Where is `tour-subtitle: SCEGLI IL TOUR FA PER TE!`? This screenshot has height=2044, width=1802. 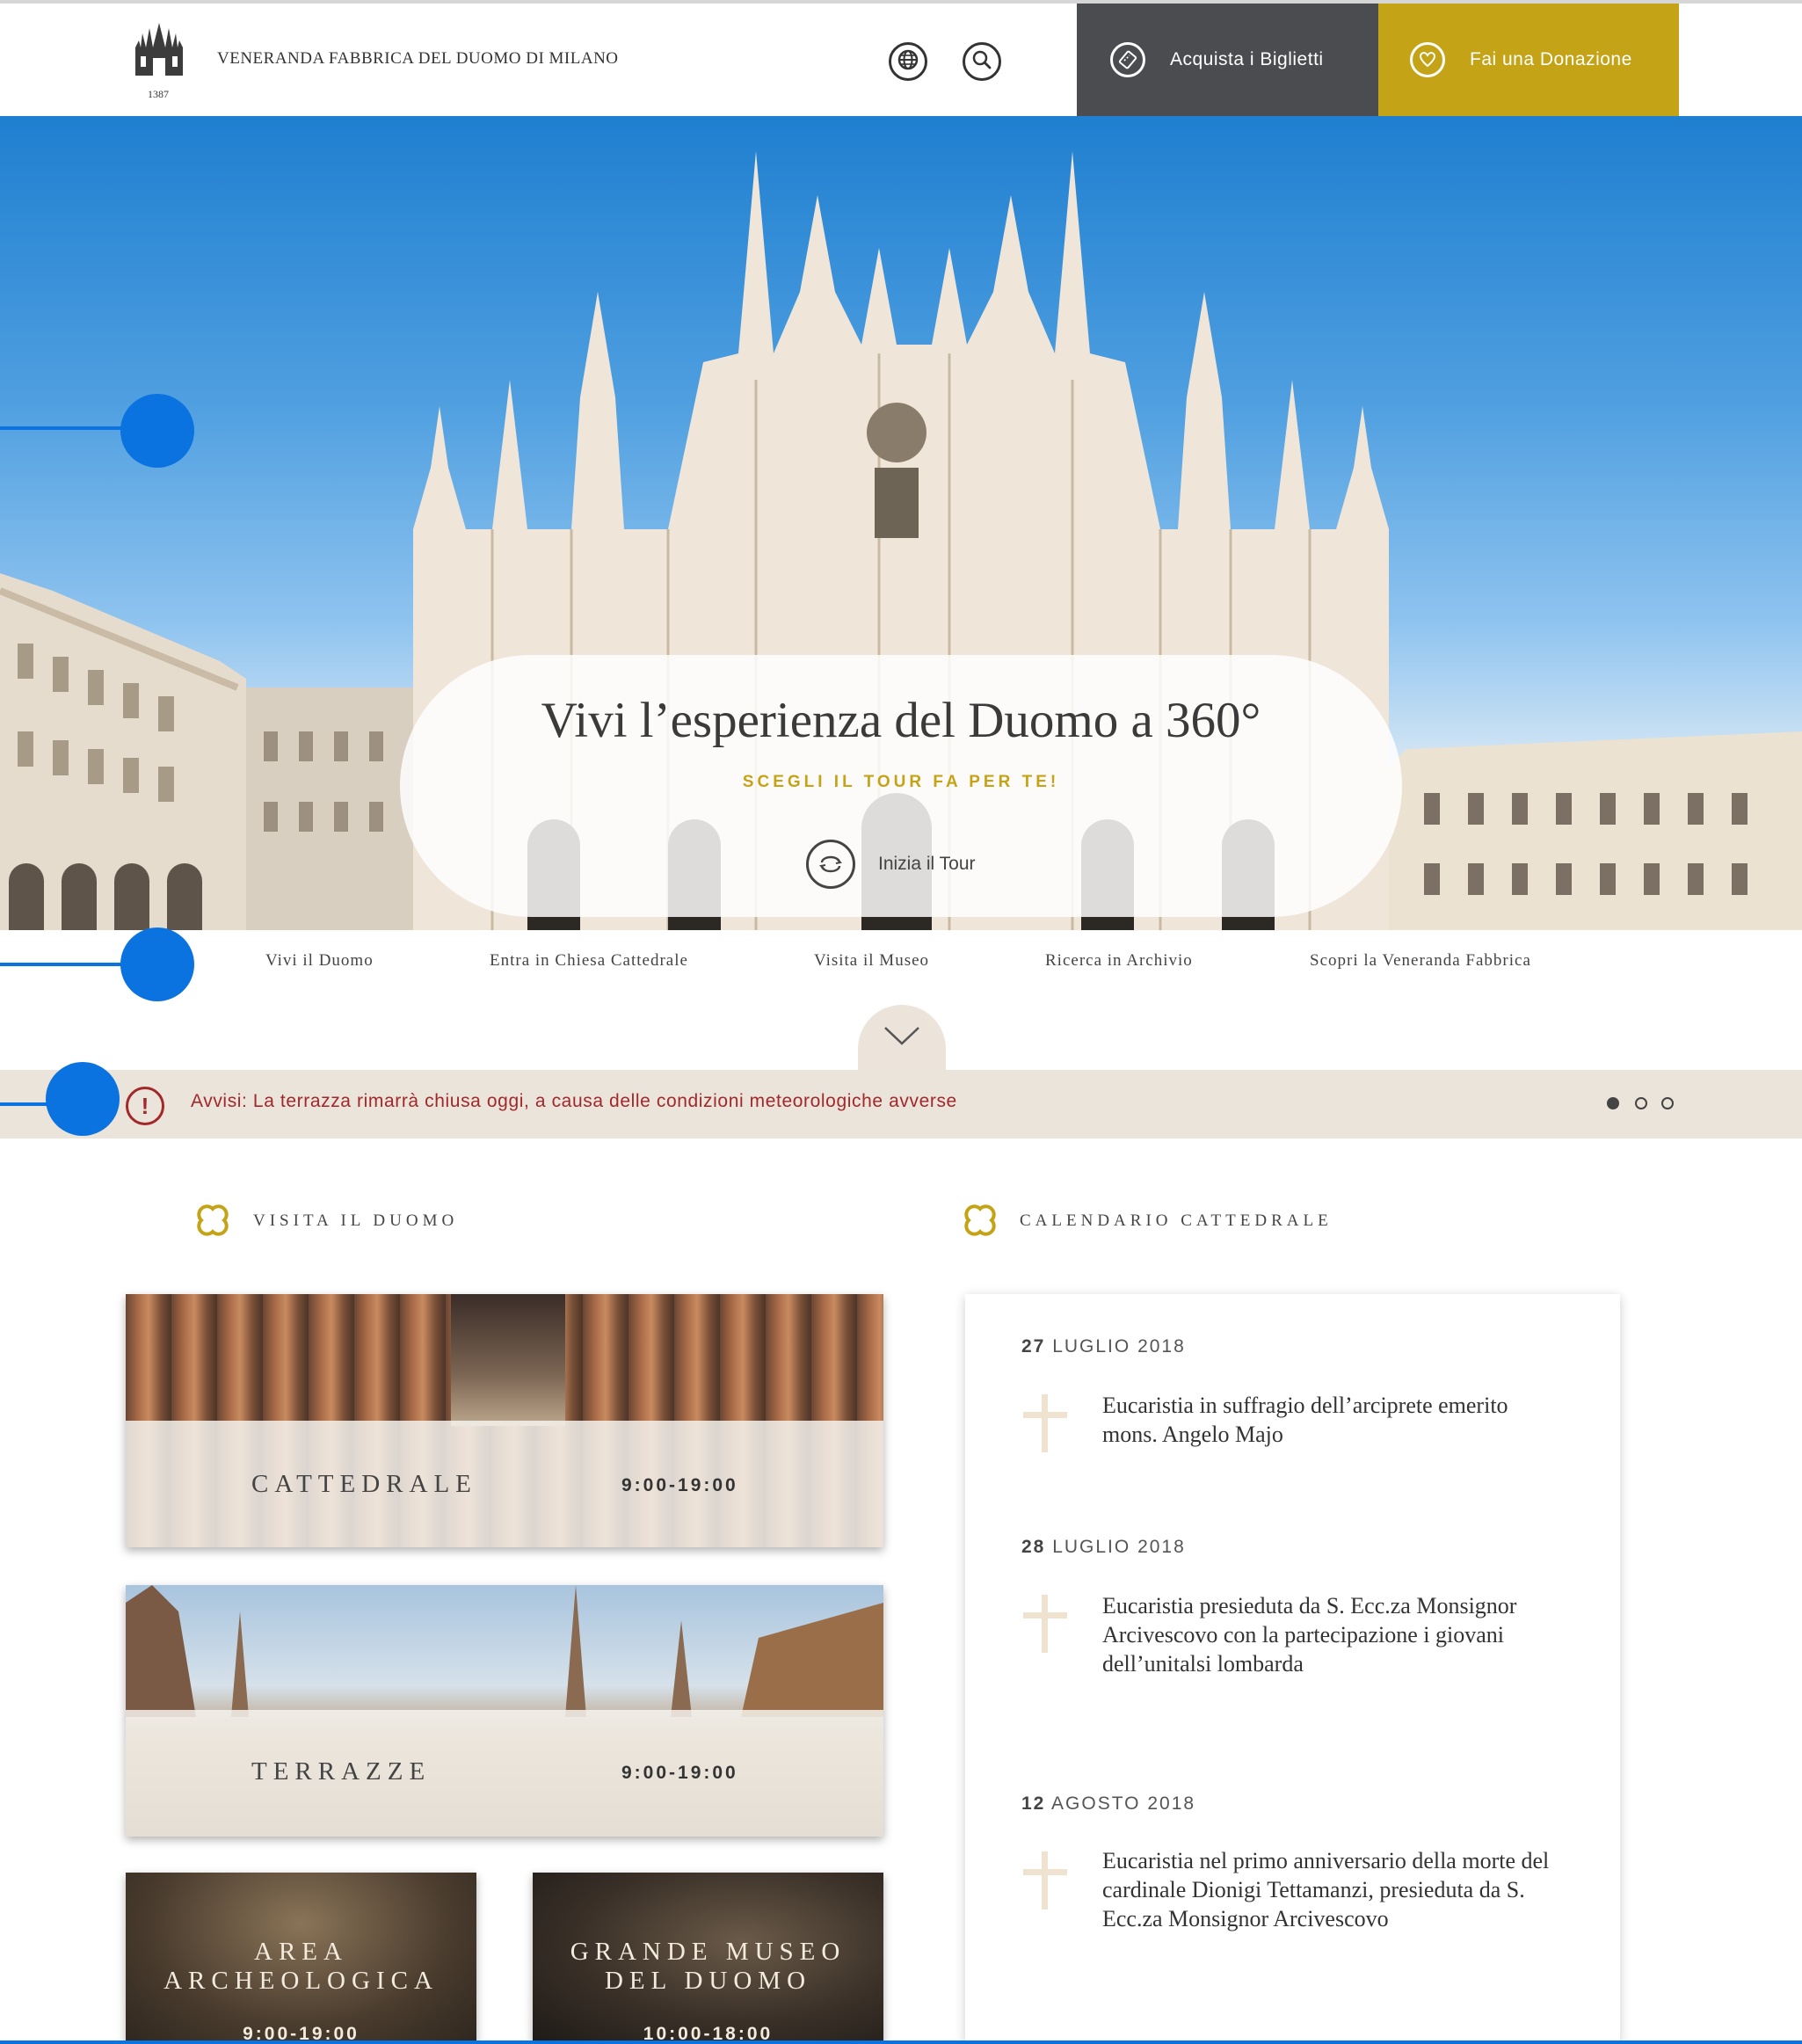 tour-subtitle: SCEGLI IL TOUR FA PER TE! is located at coordinates (901, 782).